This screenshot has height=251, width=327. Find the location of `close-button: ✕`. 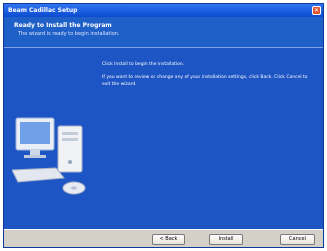

close-button: ✕ is located at coordinates (316, 10).